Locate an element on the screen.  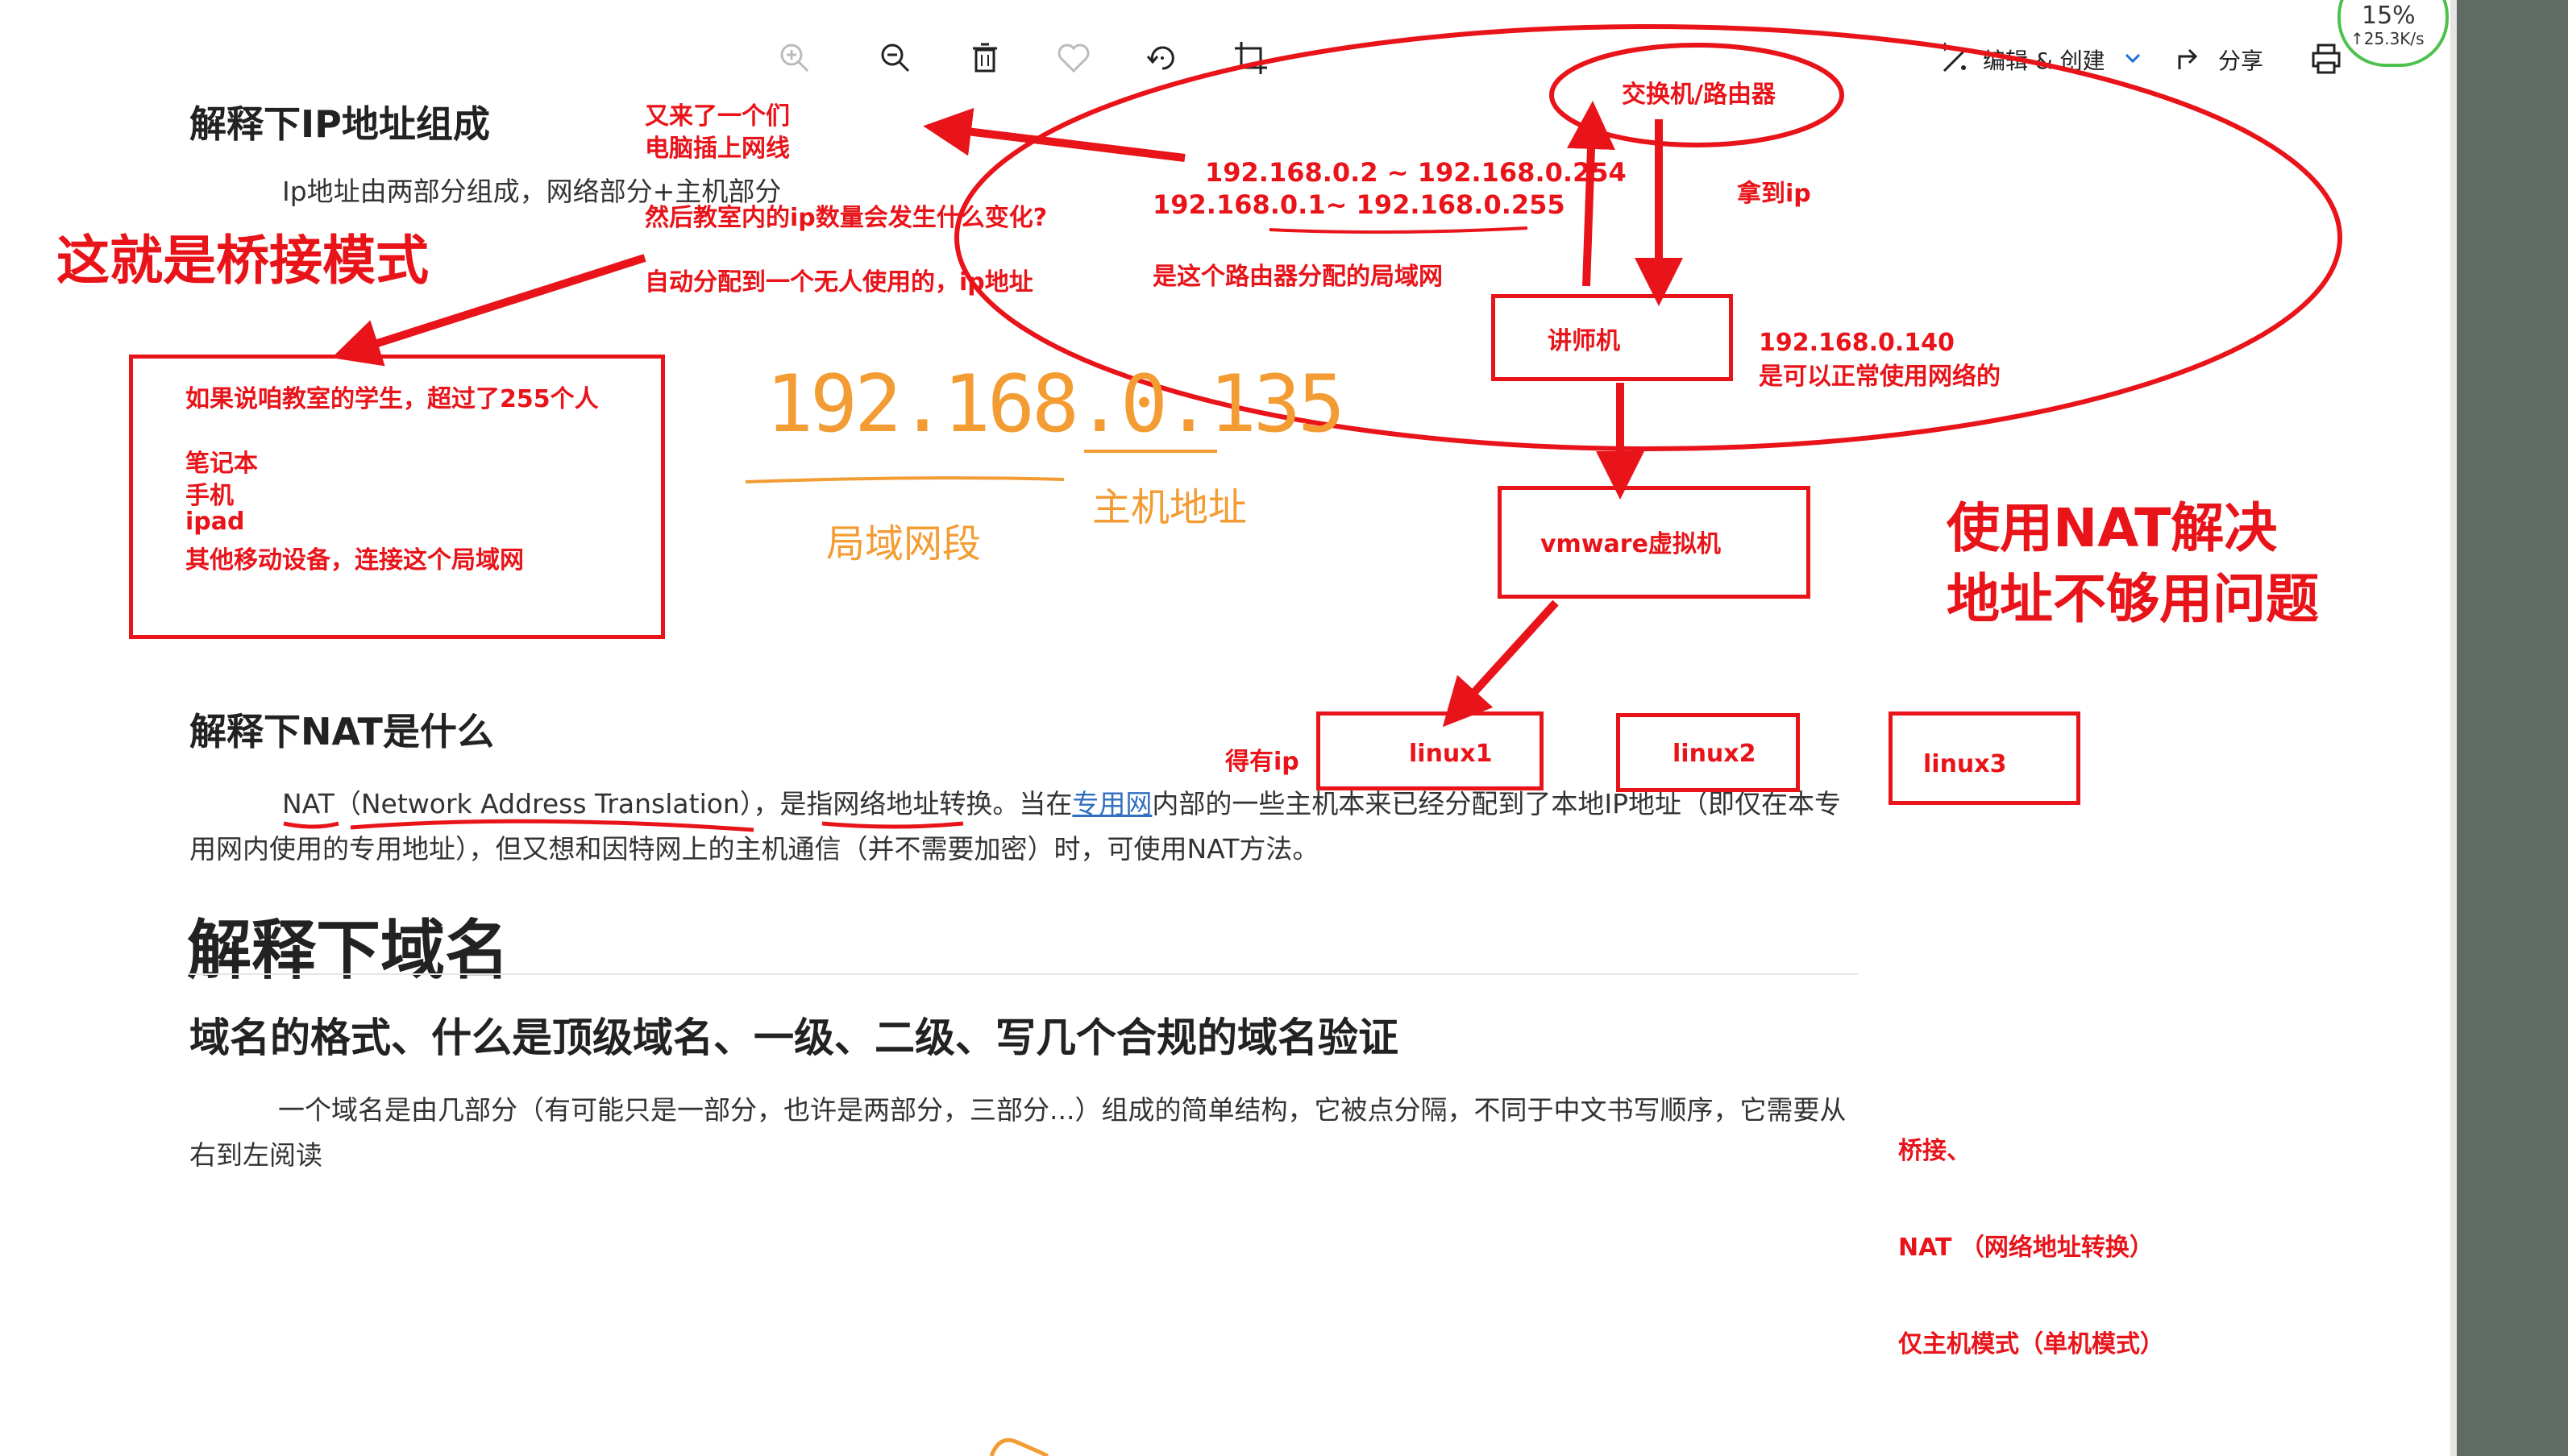
annotation-new-people-line2: 电脑插上网线 is located at coordinates (717, 149).